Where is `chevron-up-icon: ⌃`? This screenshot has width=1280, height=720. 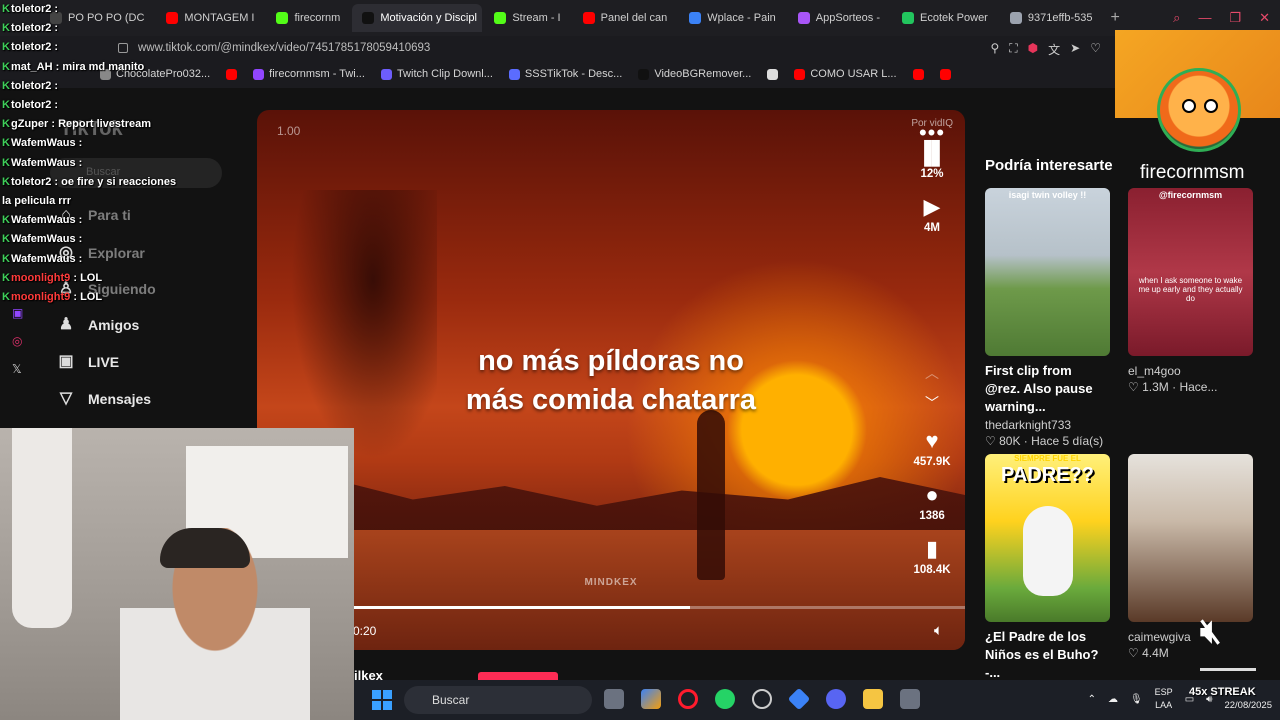
chevron-up-icon: ⌃ is located at coordinates (1092, 699).